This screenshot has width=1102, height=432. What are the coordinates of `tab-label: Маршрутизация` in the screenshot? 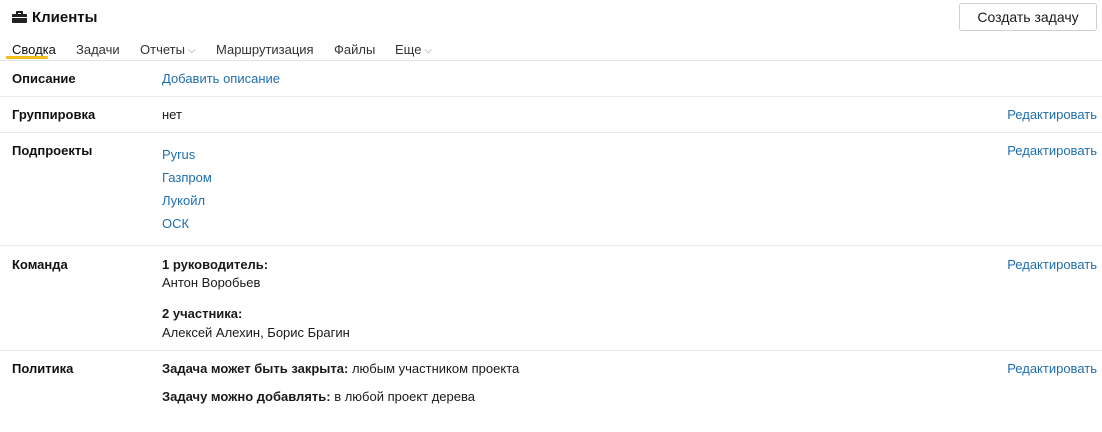 It's located at (265, 49).